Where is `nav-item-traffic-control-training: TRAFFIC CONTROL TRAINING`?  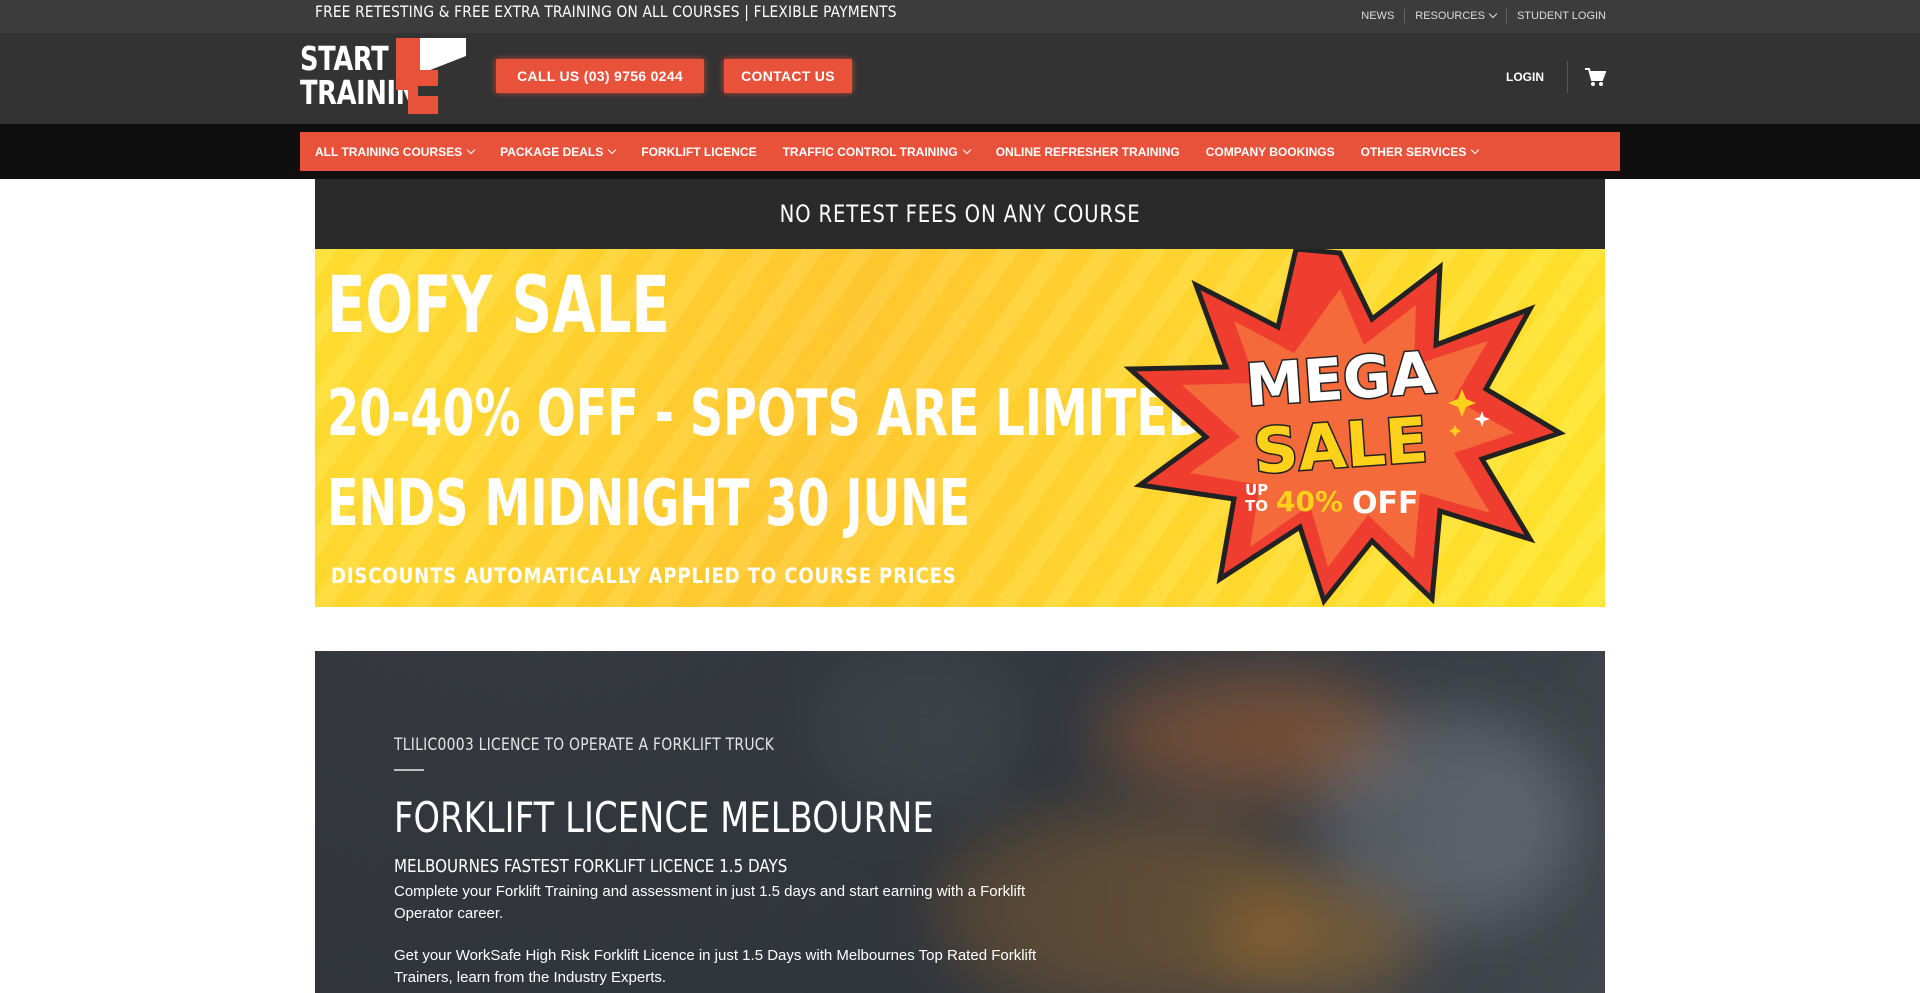 nav-item-traffic-control-training: TRAFFIC CONTROL TRAINING is located at coordinates (877, 152).